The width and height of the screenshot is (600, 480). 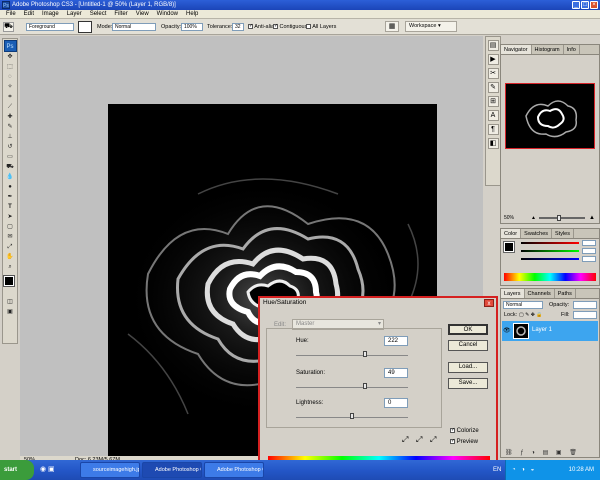 I want to click on workspace-button: Workspace ▾, so click(x=431, y=26).